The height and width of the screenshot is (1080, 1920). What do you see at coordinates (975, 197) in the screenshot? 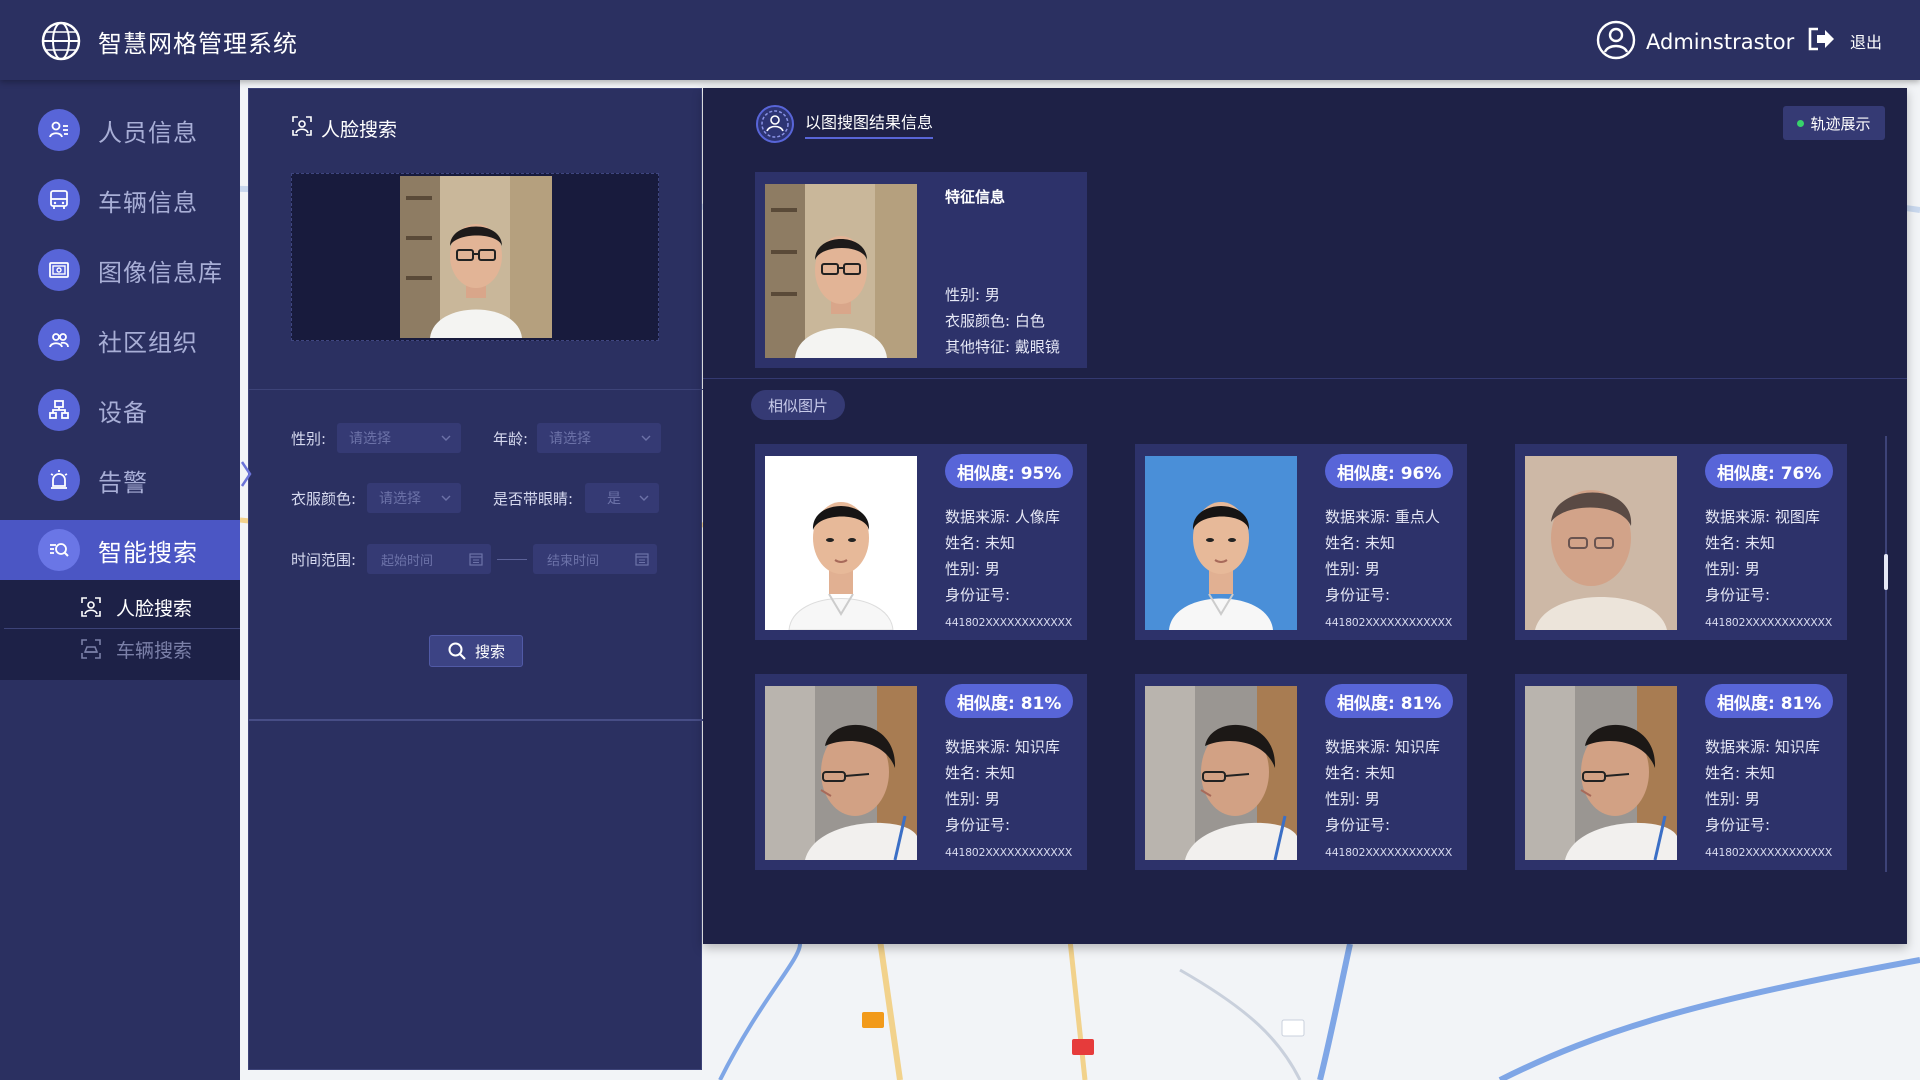
I see `feature-title: 特征信息` at bounding box center [975, 197].